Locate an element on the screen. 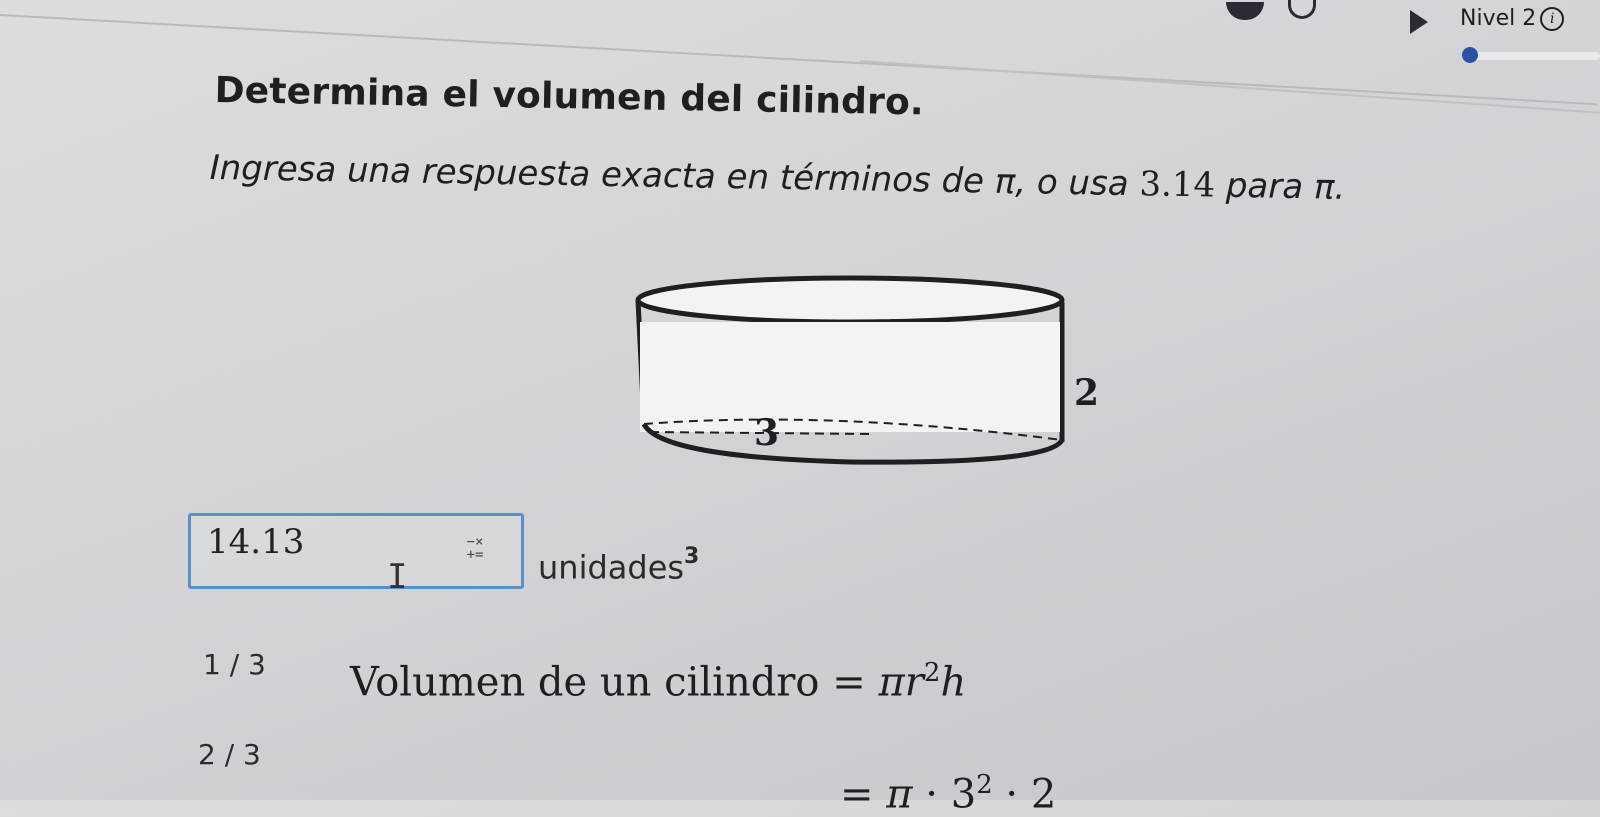  step-1-h: h is located at coordinates (953, 682).